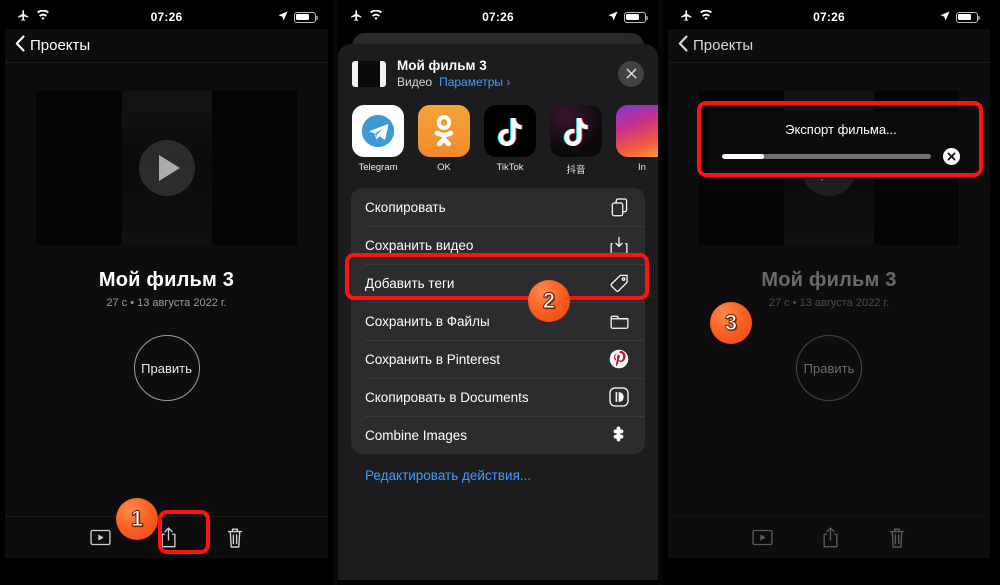  Describe the element at coordinates (549, 301) in the screenshot. I see `step-badge-2: 2` at that location.